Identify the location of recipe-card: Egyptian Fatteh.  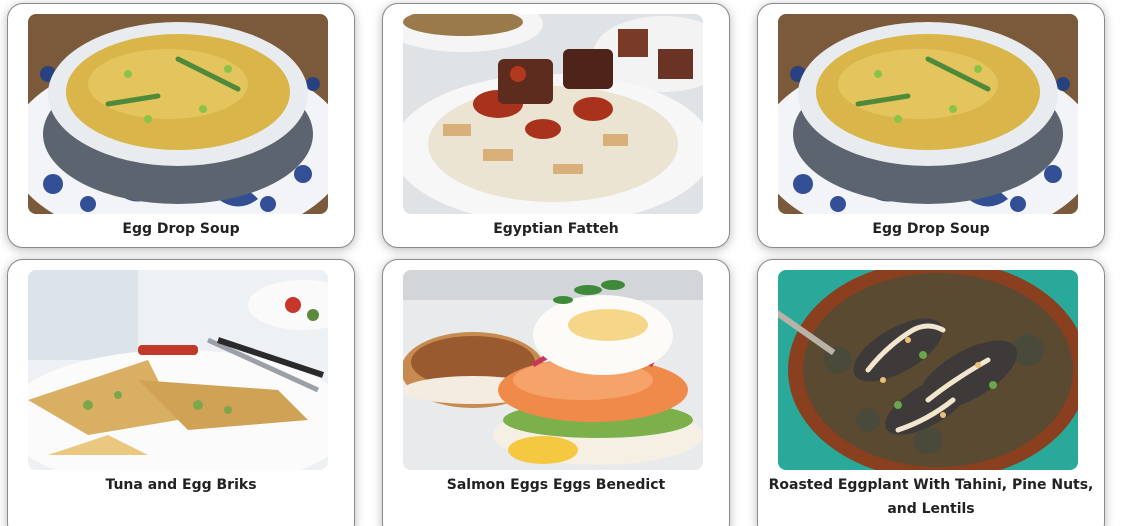
(556, 125).